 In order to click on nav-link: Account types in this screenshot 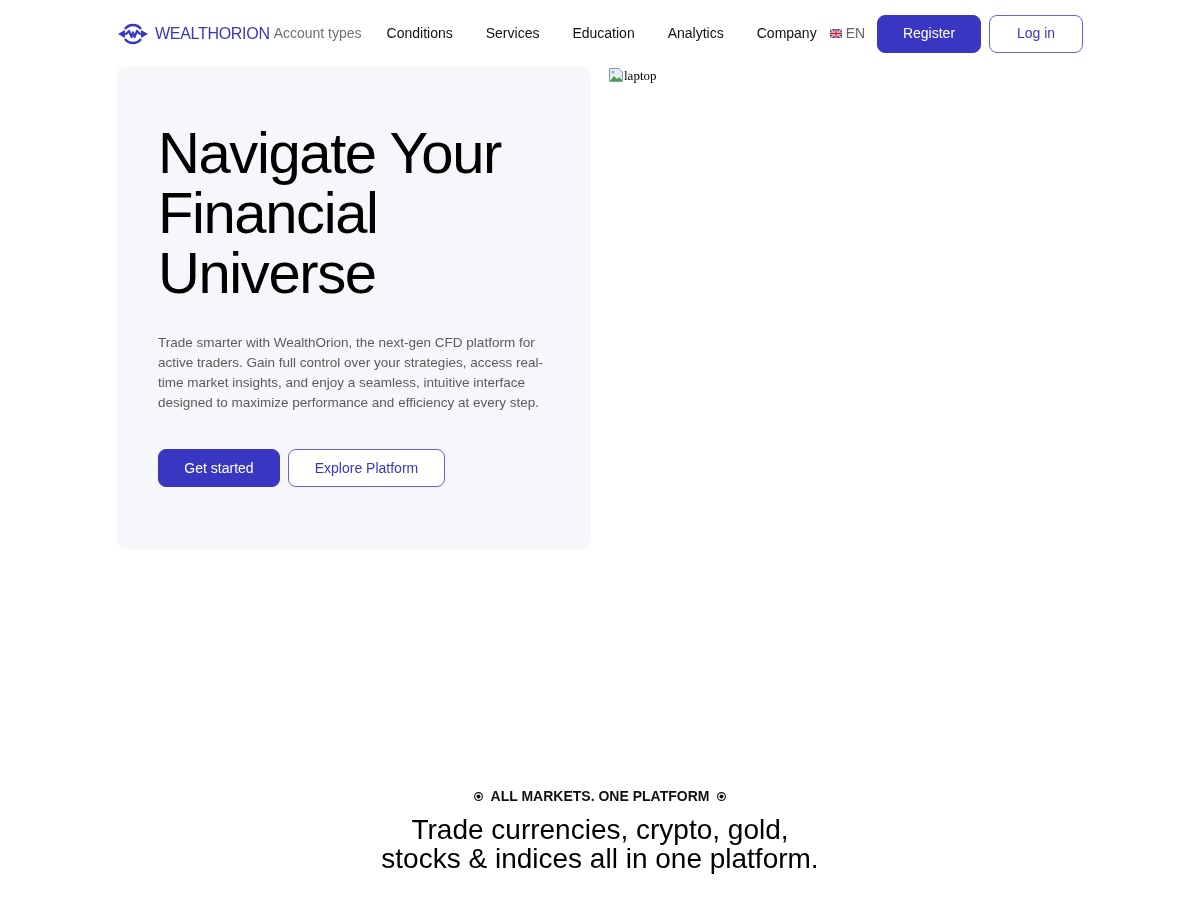, I will do `click(317, 33)`.